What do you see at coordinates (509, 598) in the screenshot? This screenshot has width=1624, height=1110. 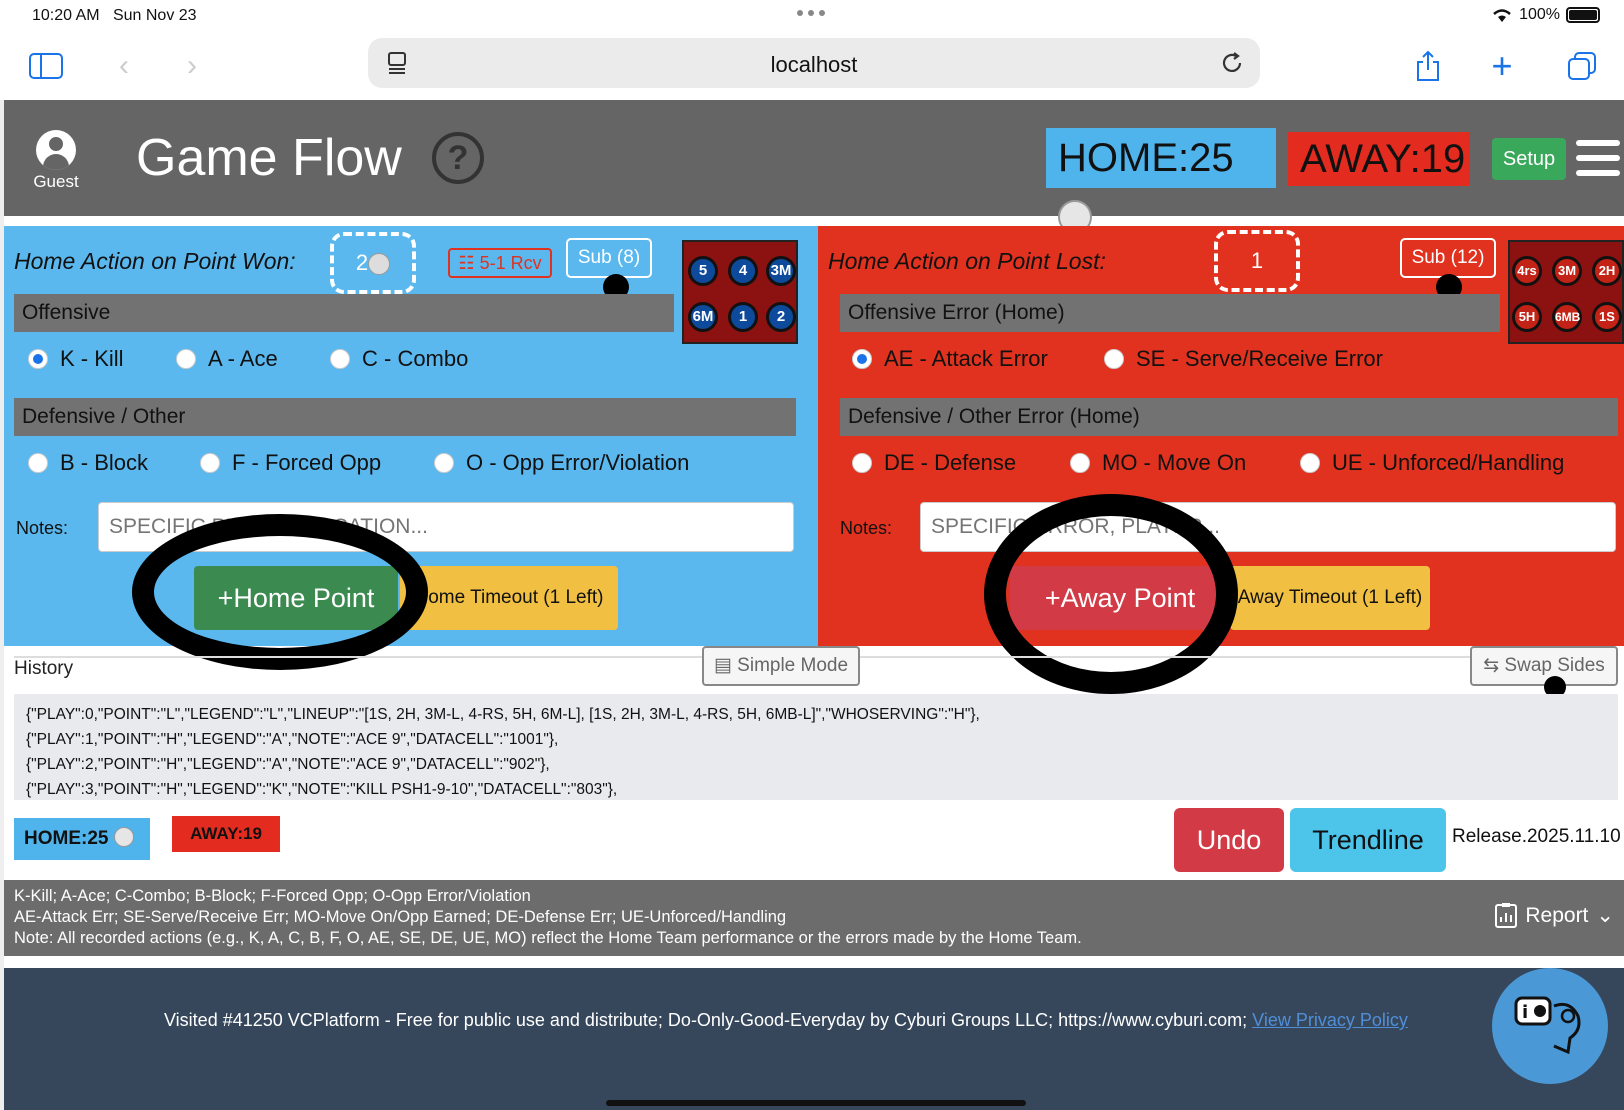 I see `home-timeout-button: Home Timeout (1 Left)` at bounding box center [509, 598].